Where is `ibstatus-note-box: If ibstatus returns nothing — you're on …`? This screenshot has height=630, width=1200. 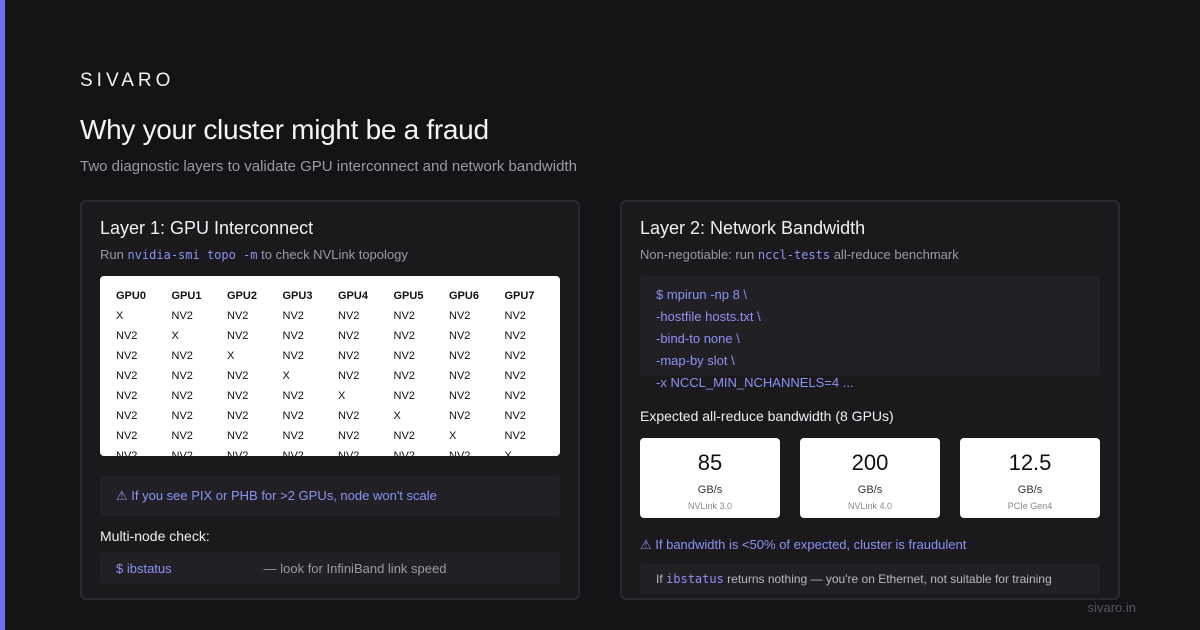
ibstatus-note-box: If ibstatus returns nothing — you're on … is located at coordinates (870, 579).